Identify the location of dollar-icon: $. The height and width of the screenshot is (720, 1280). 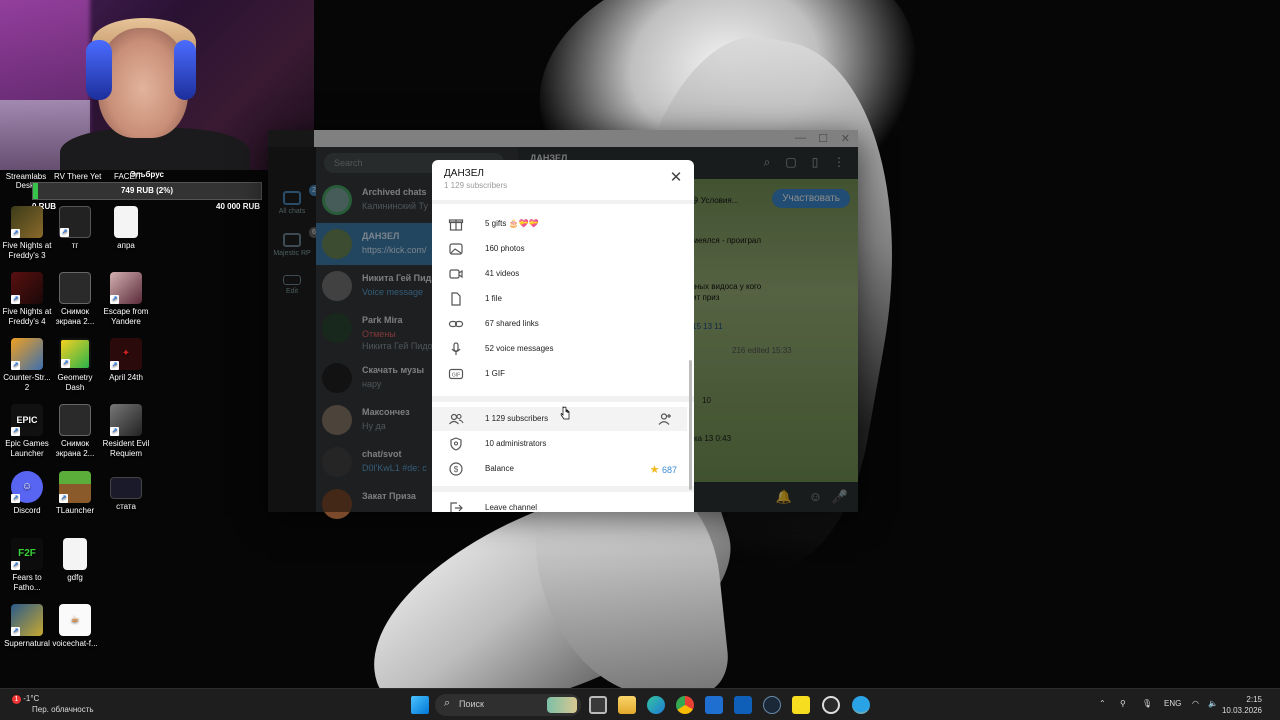
(456, 469).